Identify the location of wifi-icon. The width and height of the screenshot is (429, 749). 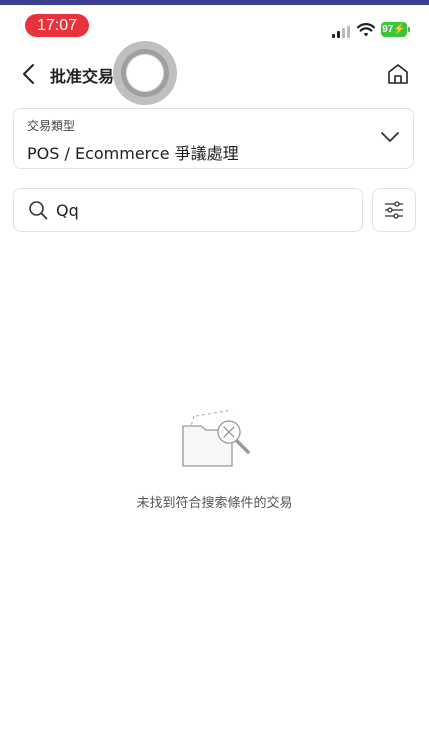
(366, 30).